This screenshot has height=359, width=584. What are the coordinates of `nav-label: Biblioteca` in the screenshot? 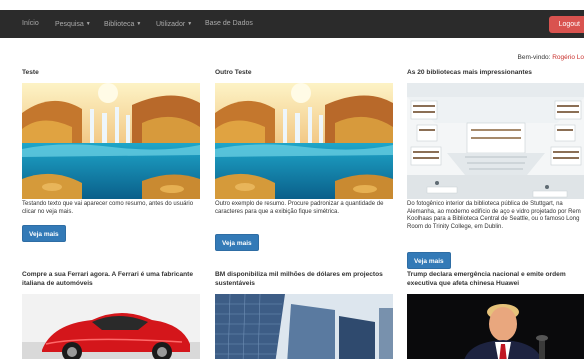 It's located at (119, 24).